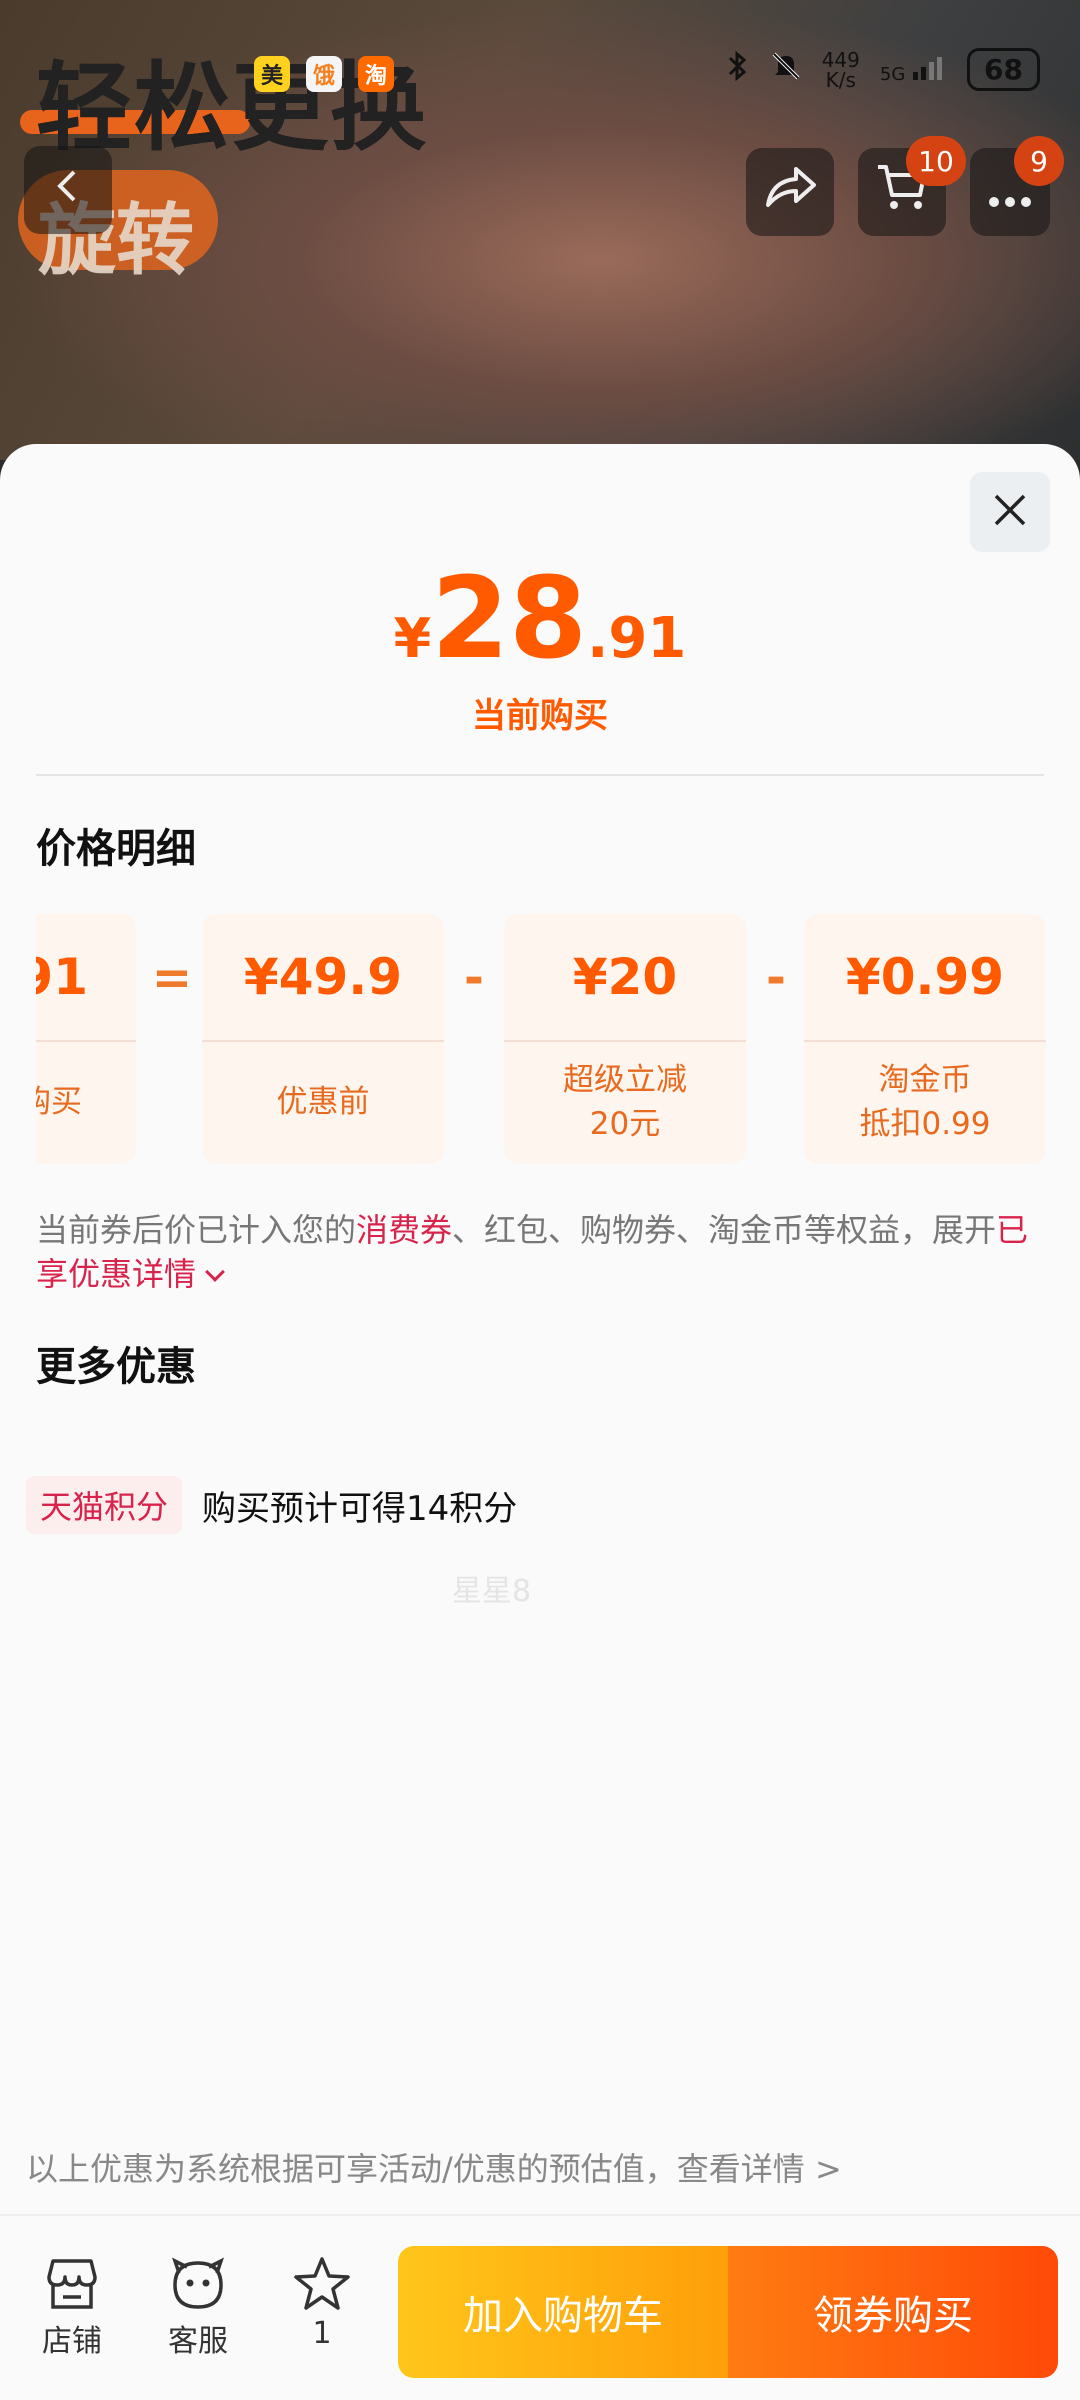 This screenshot has height=2400, width=1080. What do you see at coordinates (540, 775) in the screenshot?
I see `divider` at bounding box center [540, 775].